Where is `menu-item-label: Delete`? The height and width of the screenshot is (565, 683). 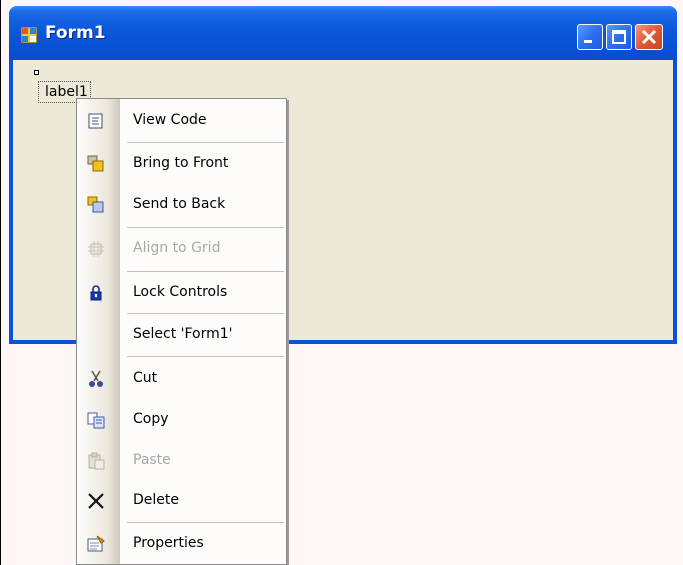 menu-item-label: Delete is located at coordinates (156, 500).